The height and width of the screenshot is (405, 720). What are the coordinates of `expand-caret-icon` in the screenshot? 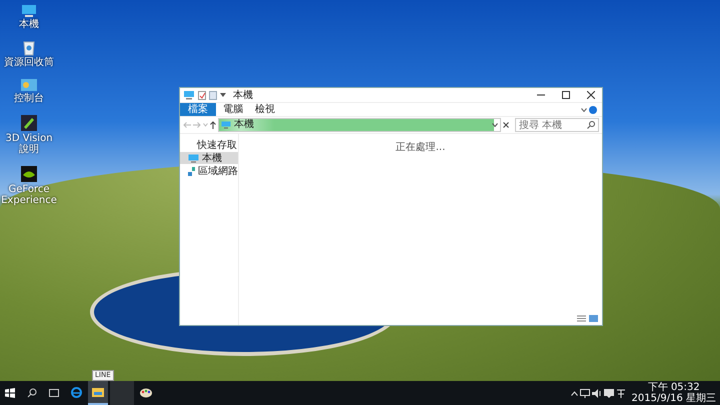 It's located at (584, 110).